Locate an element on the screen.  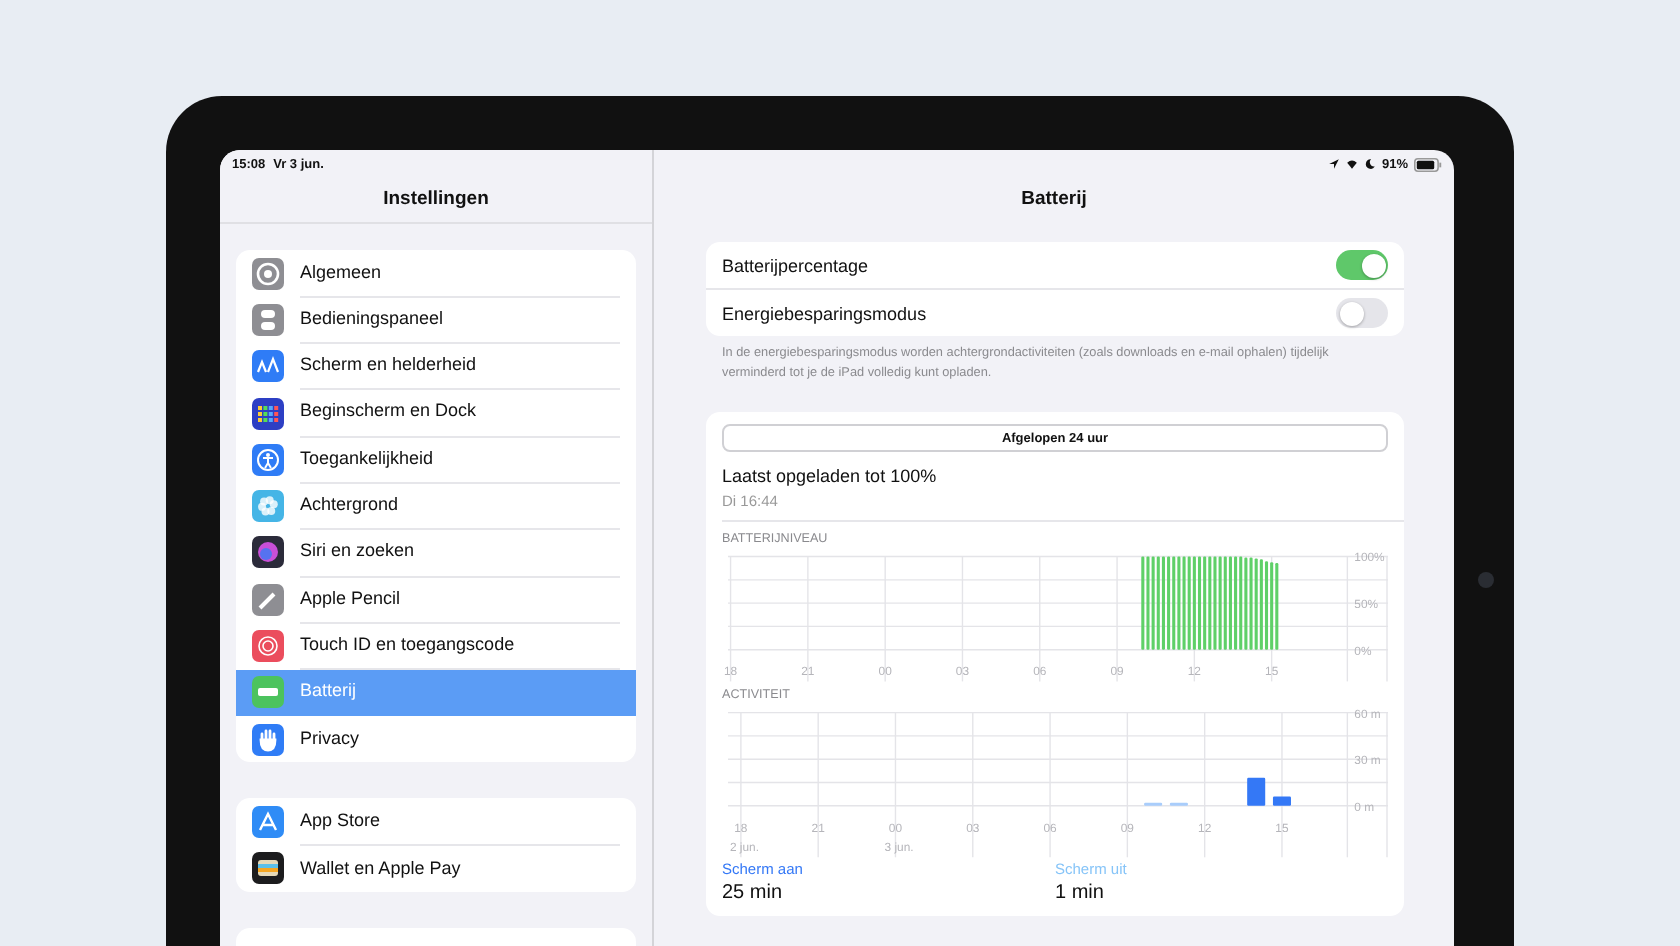
summary-value: 25 min is located at coordinates (753, 892).